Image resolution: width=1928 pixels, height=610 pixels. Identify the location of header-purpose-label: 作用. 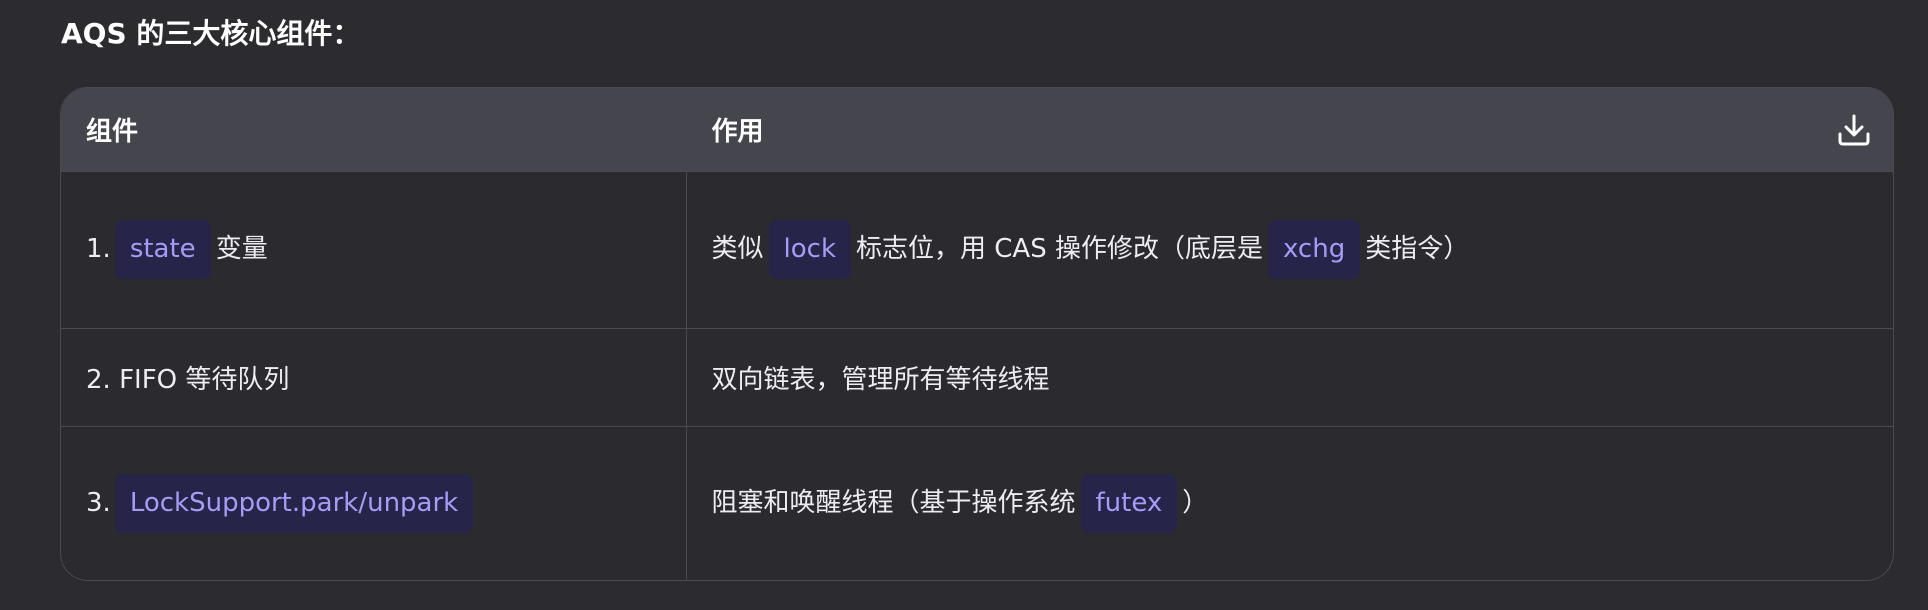
(737, 131).